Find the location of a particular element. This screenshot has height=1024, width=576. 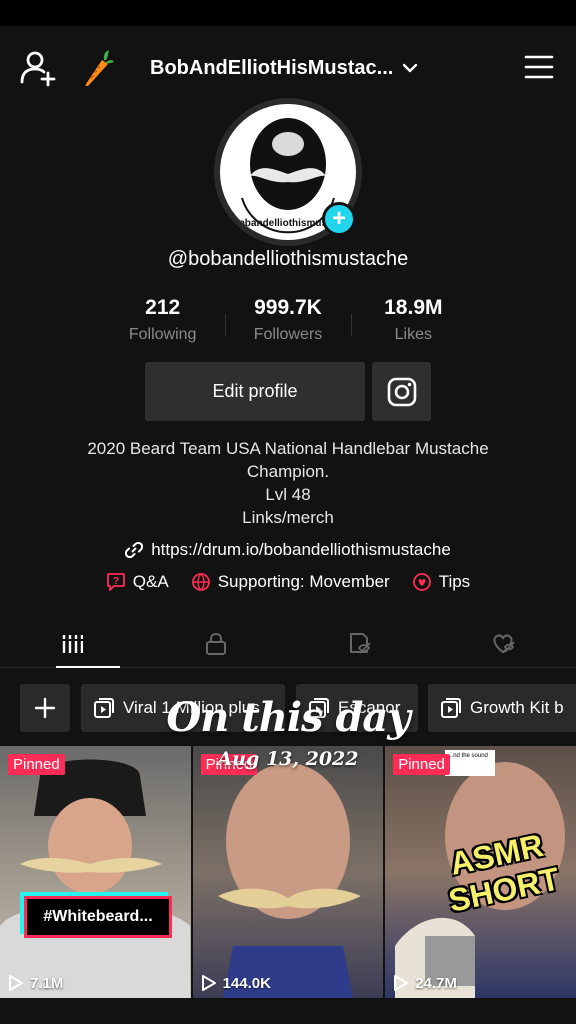

status-bar is located at coordinates (288, 13).